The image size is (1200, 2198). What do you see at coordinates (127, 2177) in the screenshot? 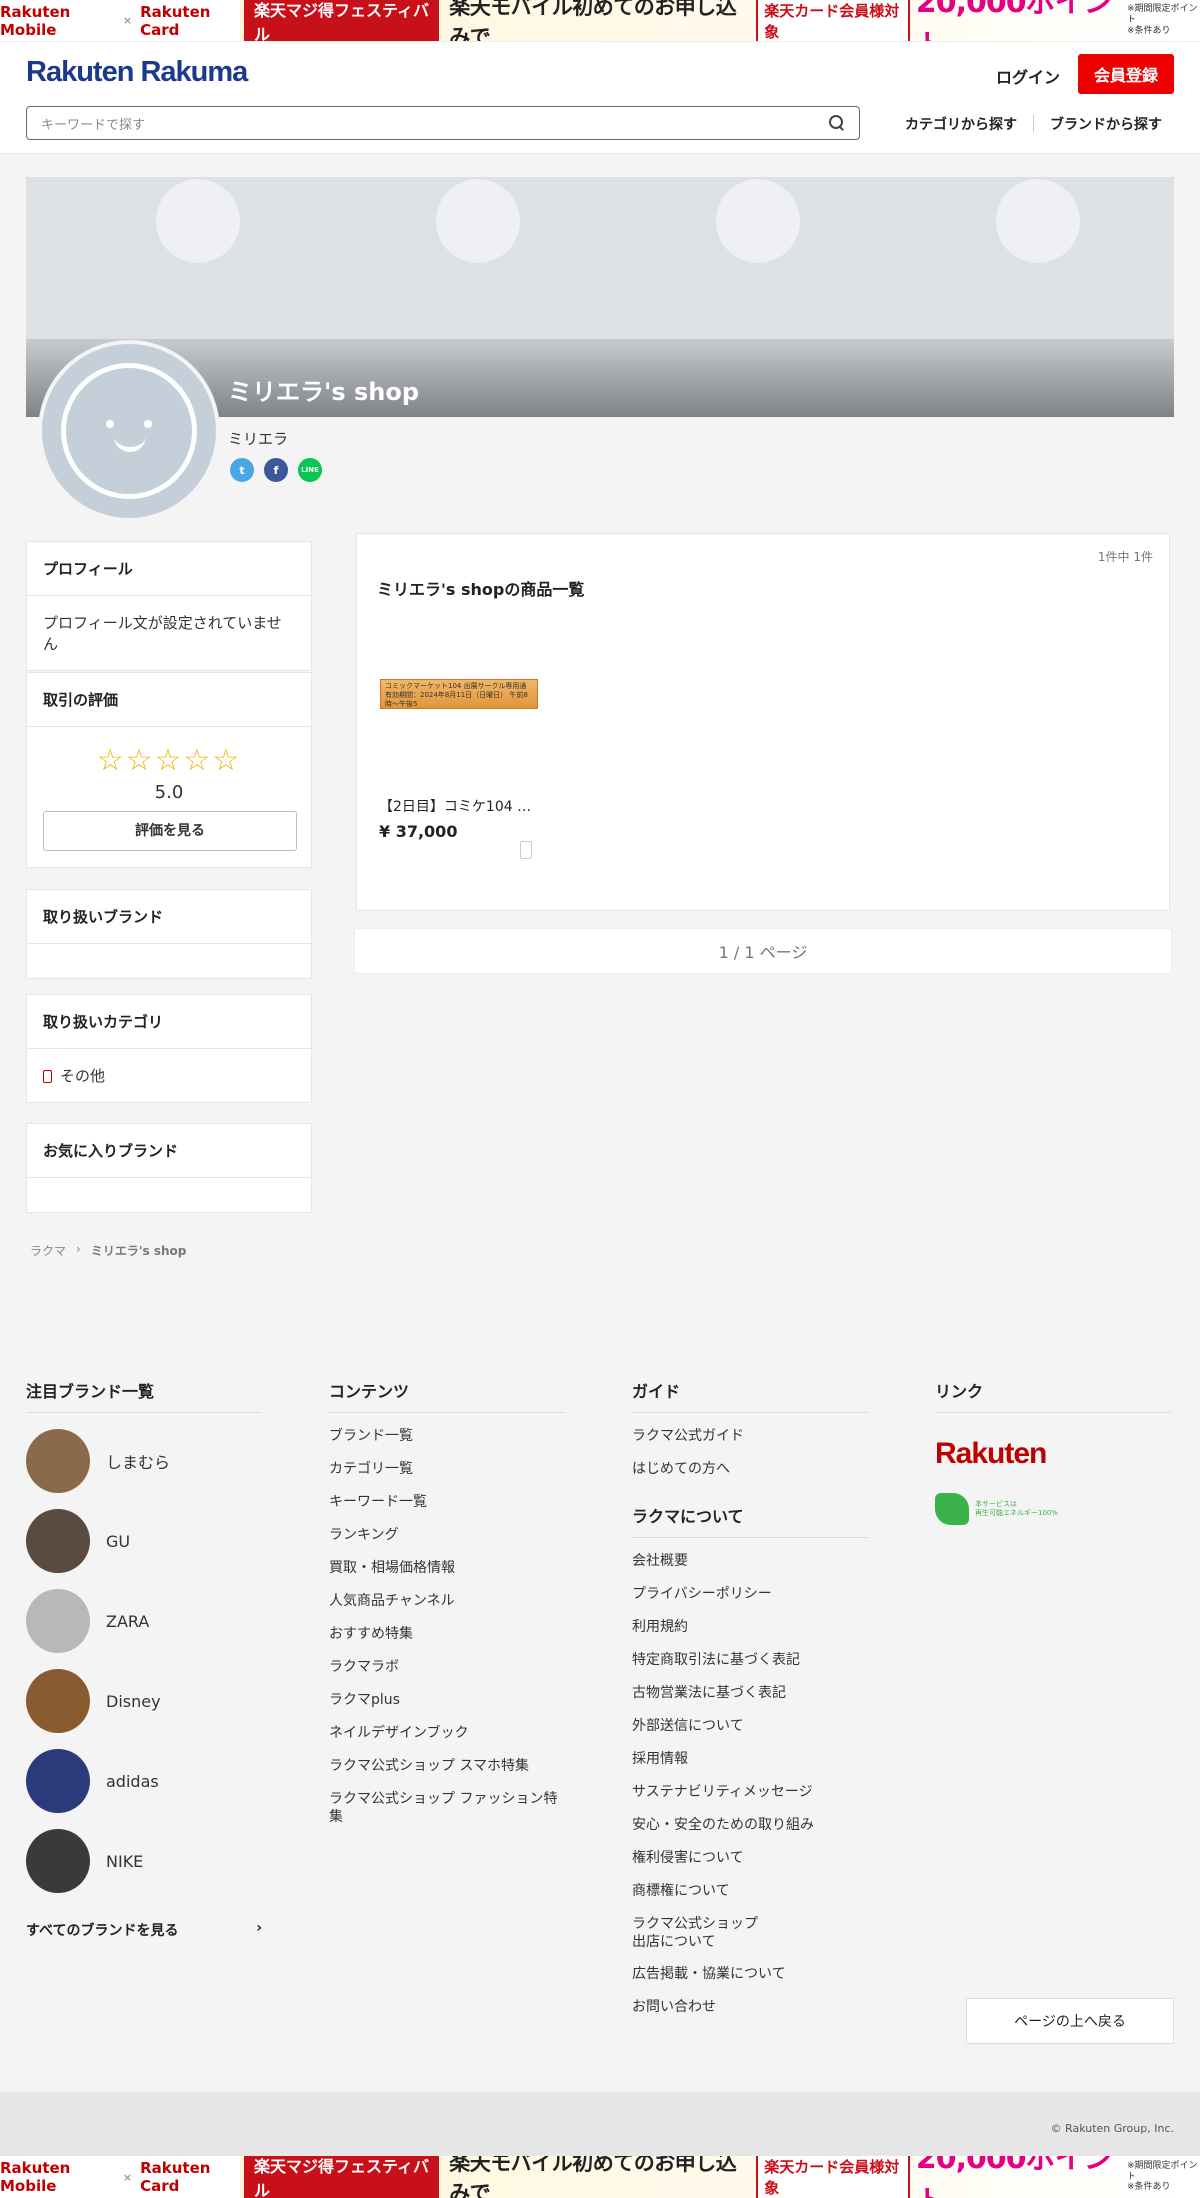
I see `promo-times: ×` at bounding box center [127, 2177].